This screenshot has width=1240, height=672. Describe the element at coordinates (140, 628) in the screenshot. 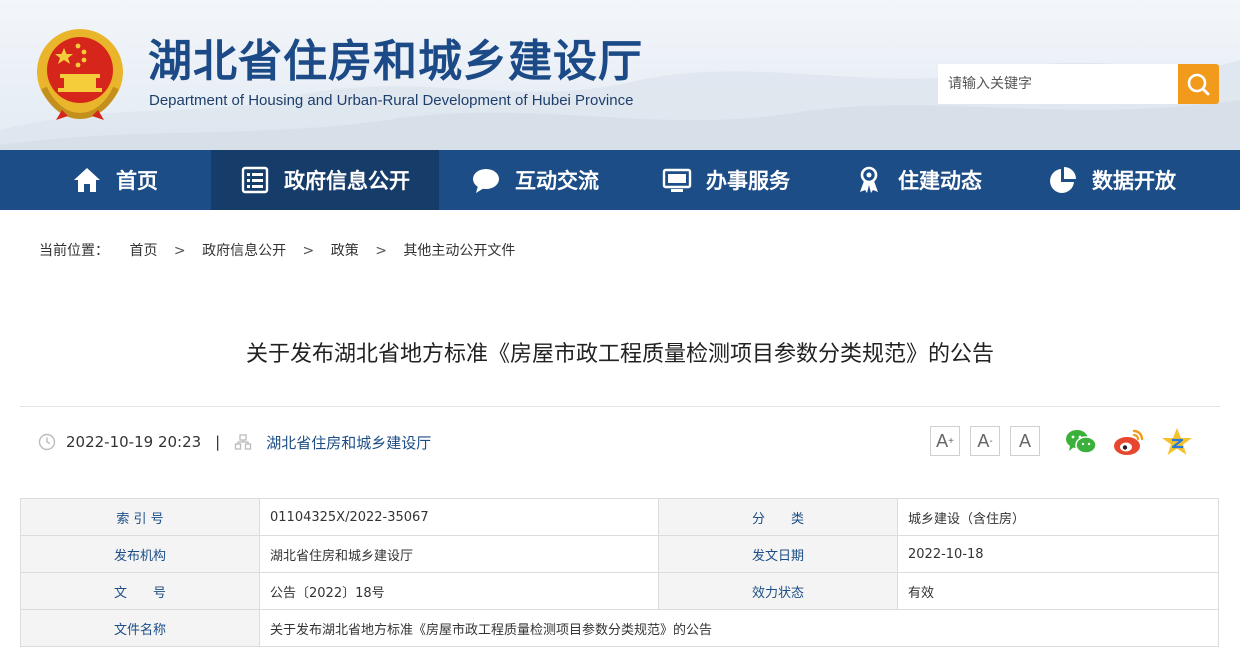

I see `file-name-label: 文件名称` at that location.